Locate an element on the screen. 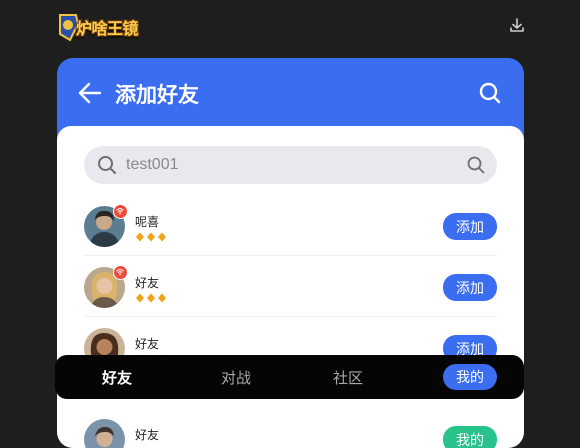 This screenshot has width=580, height=448. bottom-nav: 好友 对战 社区 我的 is located at coordinates (289, 377).